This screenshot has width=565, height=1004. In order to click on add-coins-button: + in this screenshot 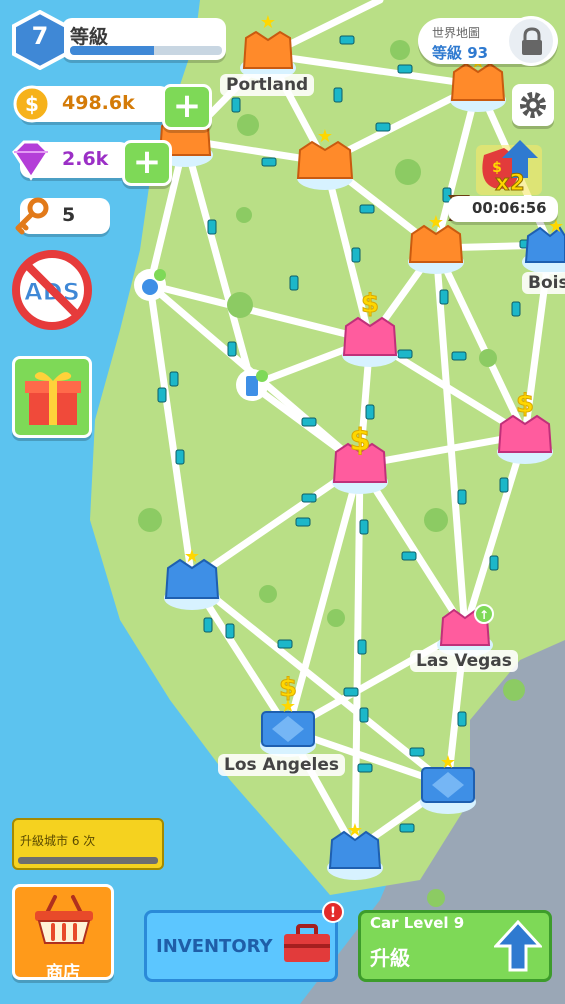, I will do `click(187, 107)`.